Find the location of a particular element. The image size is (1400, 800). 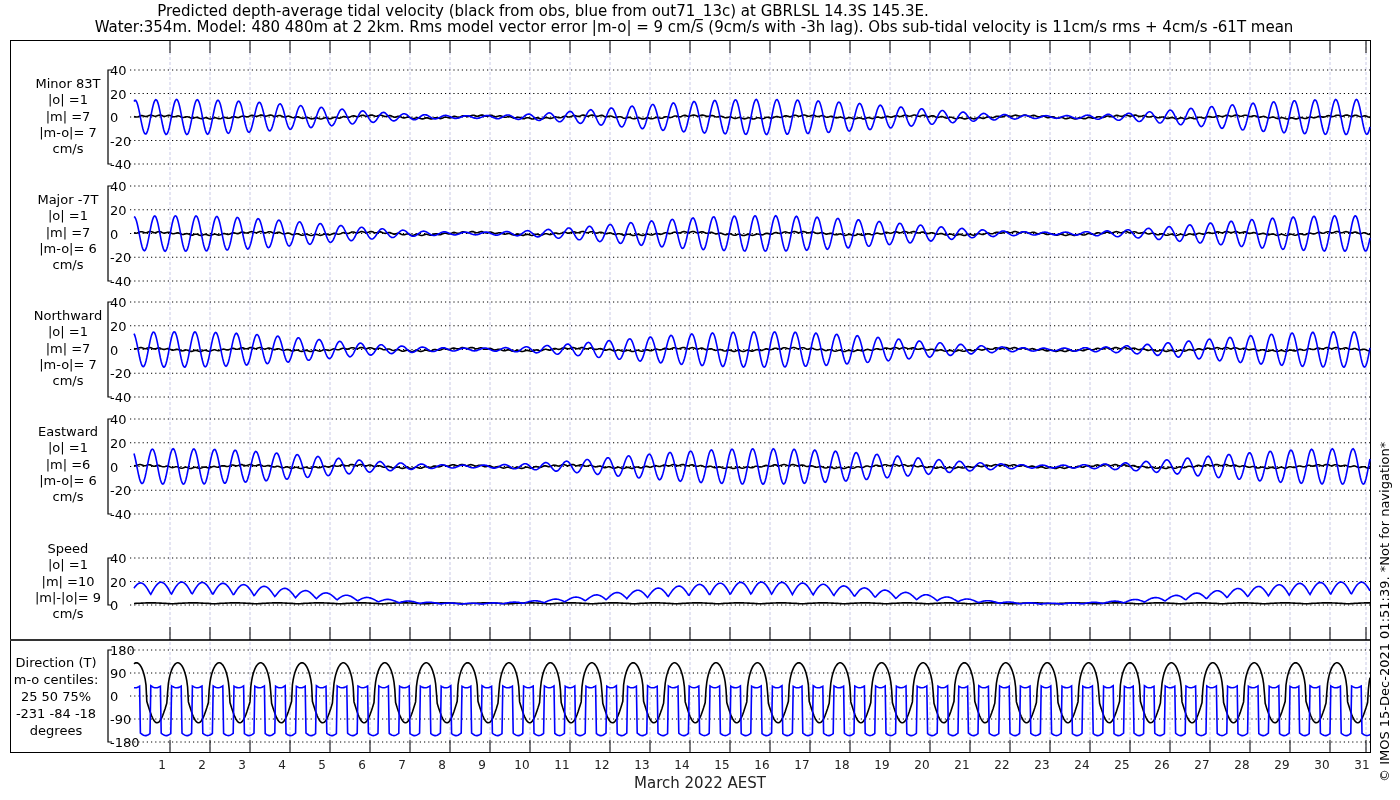

tick-label: 29 is located at coordinates (1282, 765).